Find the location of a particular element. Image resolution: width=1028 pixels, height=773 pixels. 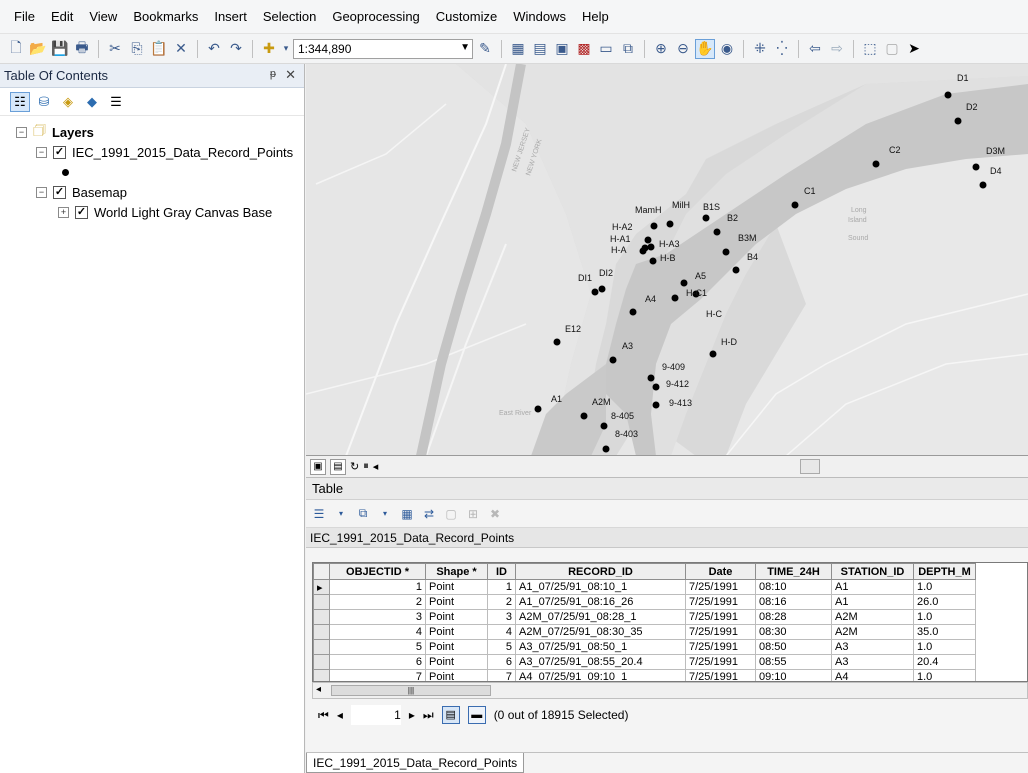

new-document-icon: 🗋 is located at coordinates (16, 49).